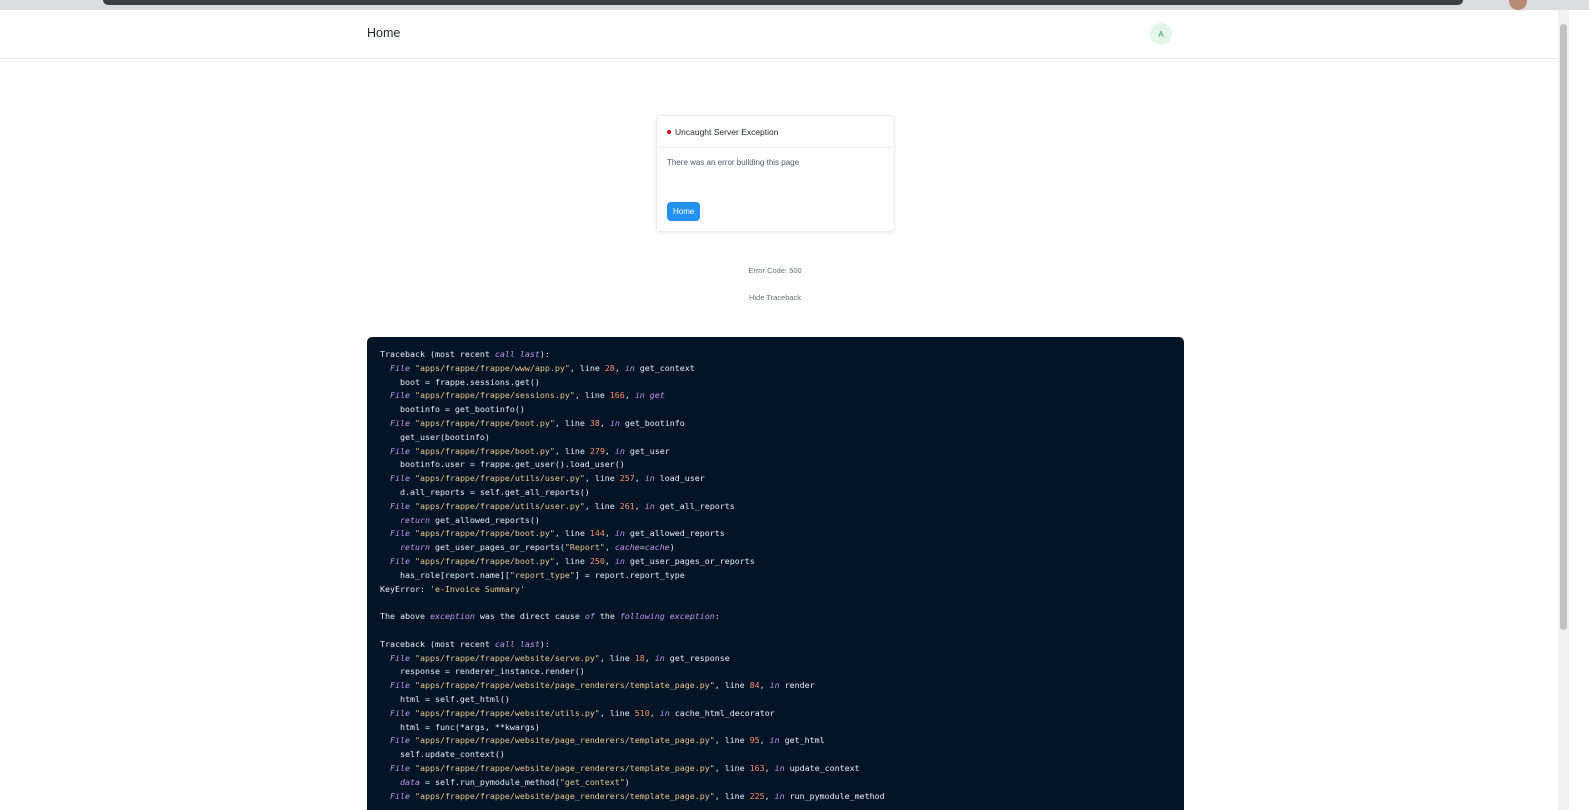 The width and height of the screenshot is (1589, 810). Describe the element at coordinates (1518, 5) in the screenshot. I see `browser-profile-avatar` at that location.